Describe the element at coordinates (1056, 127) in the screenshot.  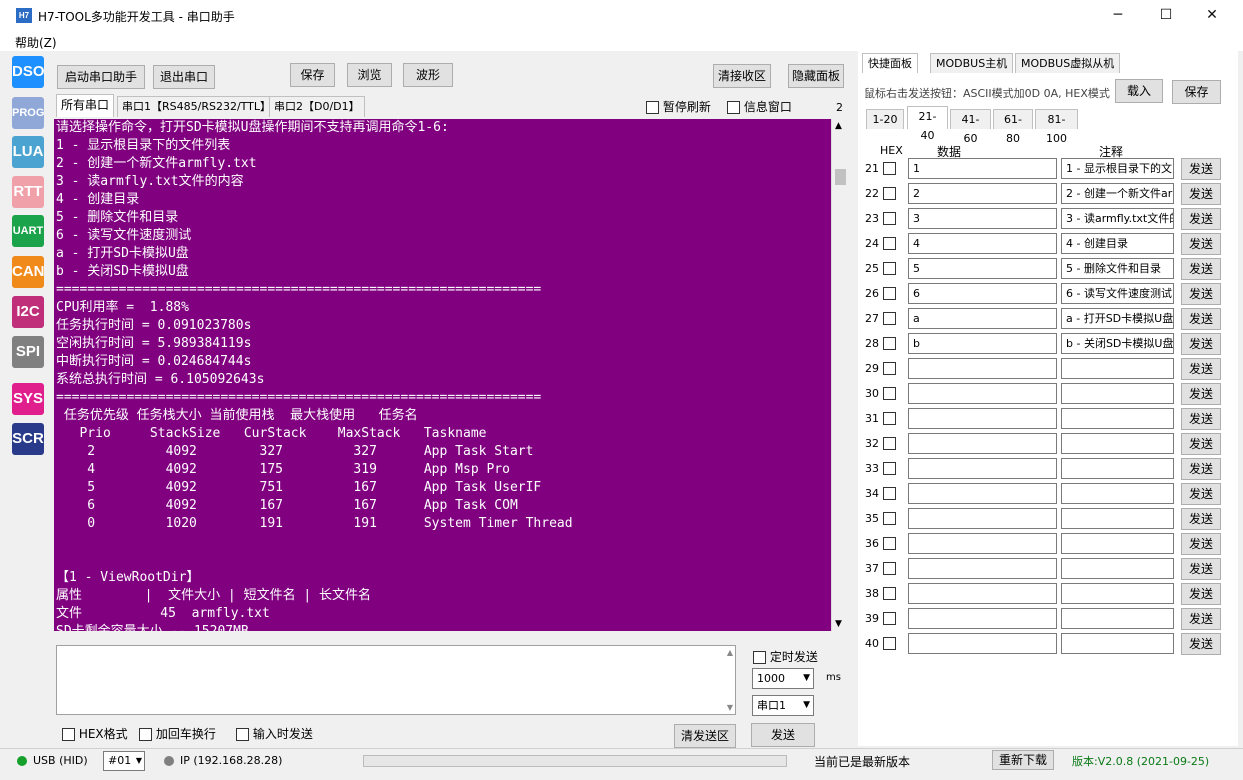
I see `page-tab-81-100: 81-100` at that location.